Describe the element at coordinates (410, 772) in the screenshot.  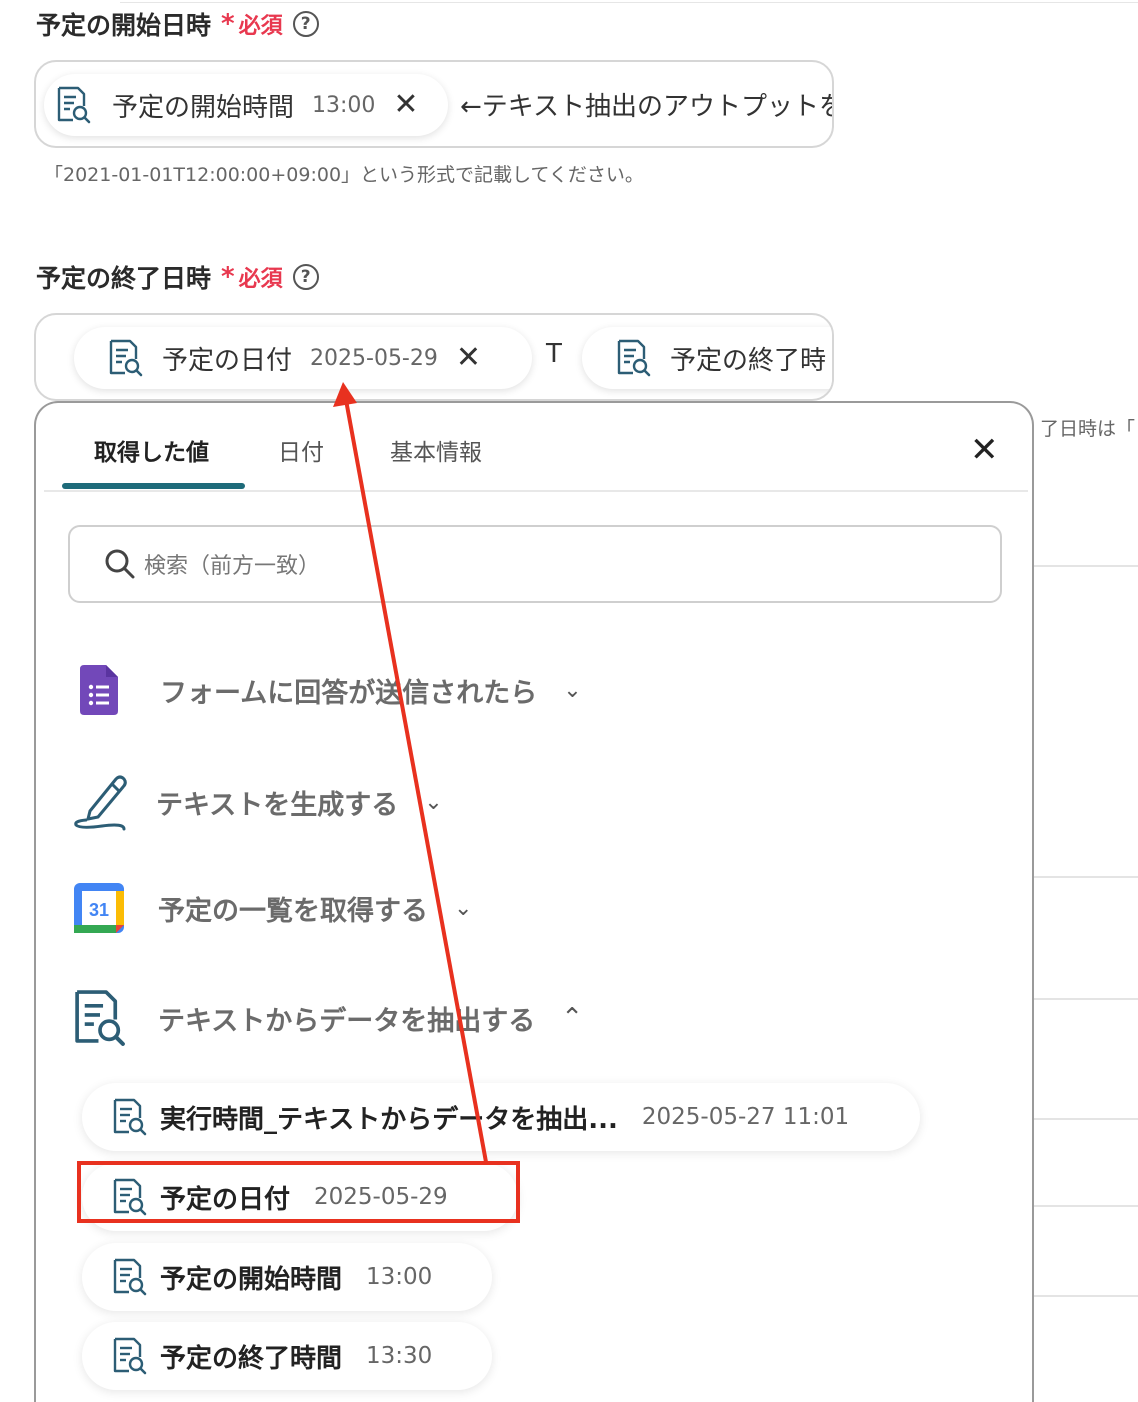
I see `annotation-arrow` at that location.